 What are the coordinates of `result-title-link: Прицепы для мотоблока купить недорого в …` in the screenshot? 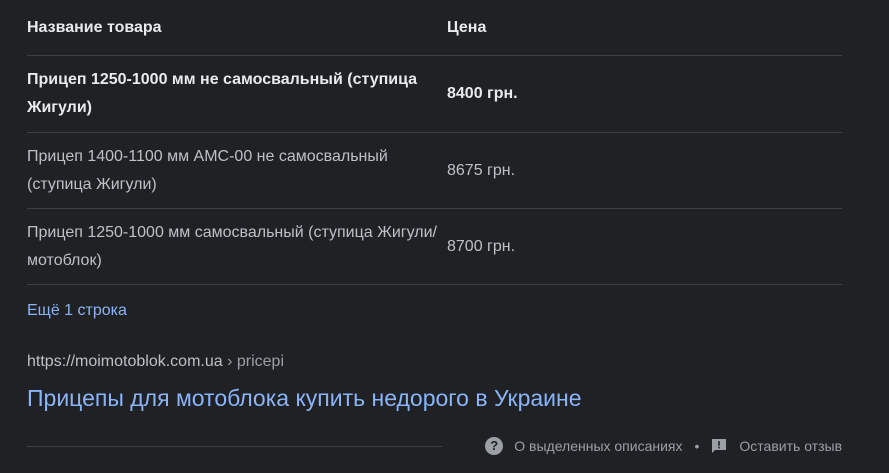 It's located at (304, 398).